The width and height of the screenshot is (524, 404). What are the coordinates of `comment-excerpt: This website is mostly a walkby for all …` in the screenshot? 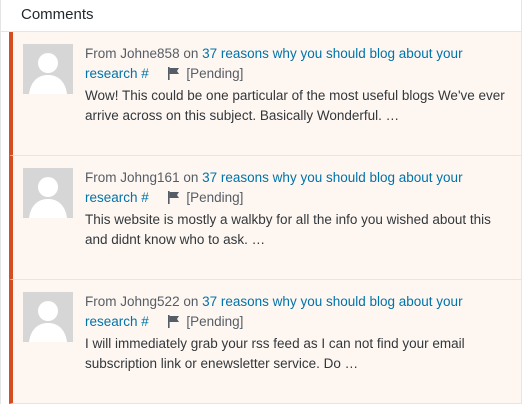 It's located at (288, 229).